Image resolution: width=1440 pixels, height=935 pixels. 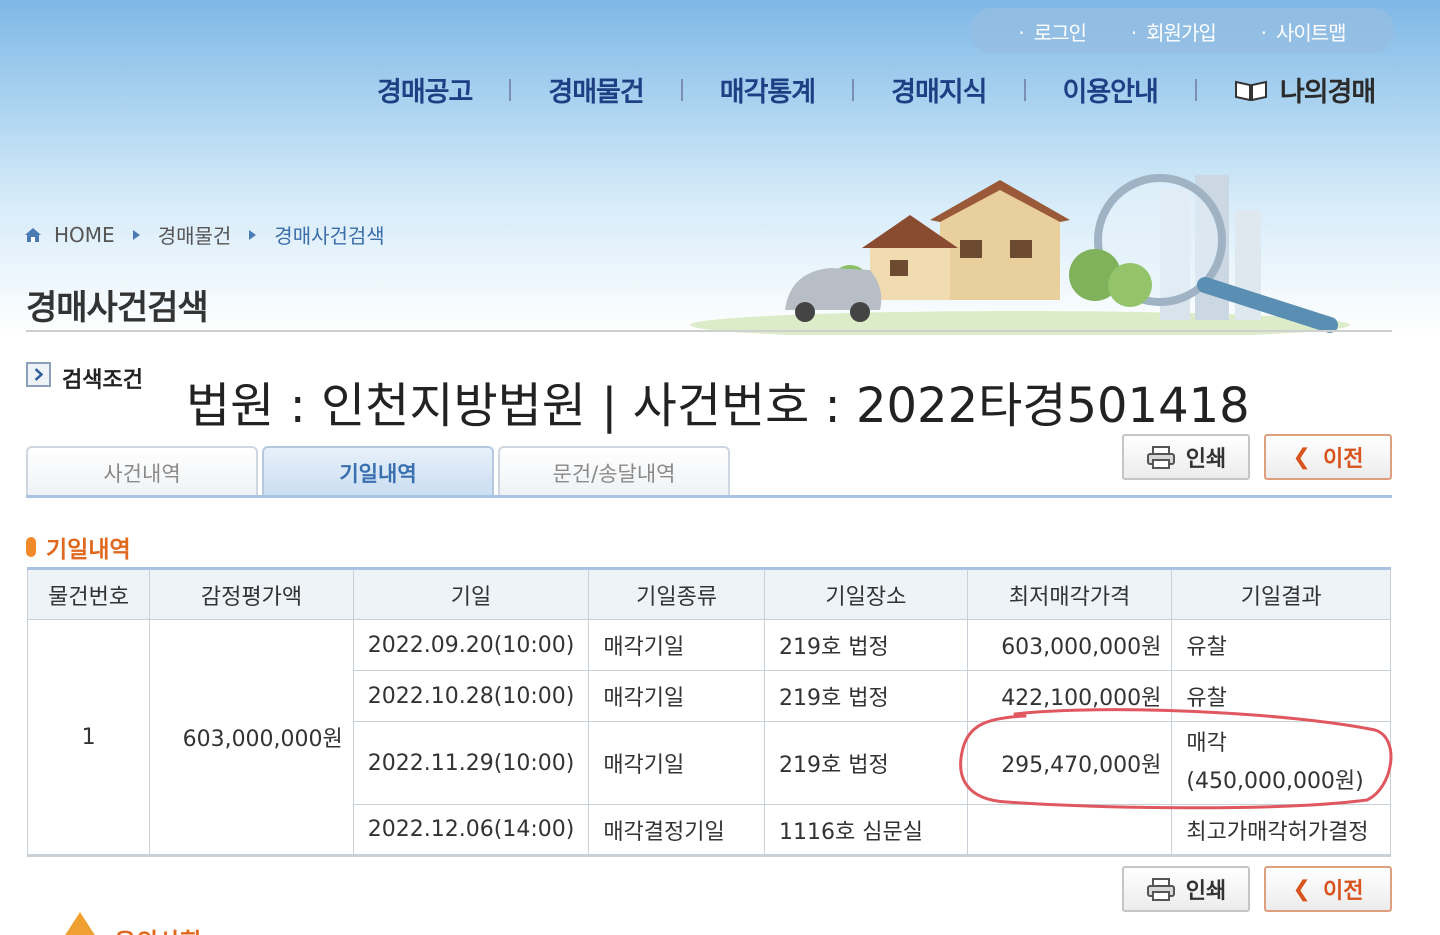 I want to click on print-button-bottom: 인쇄, so click(x=1186, y=889).